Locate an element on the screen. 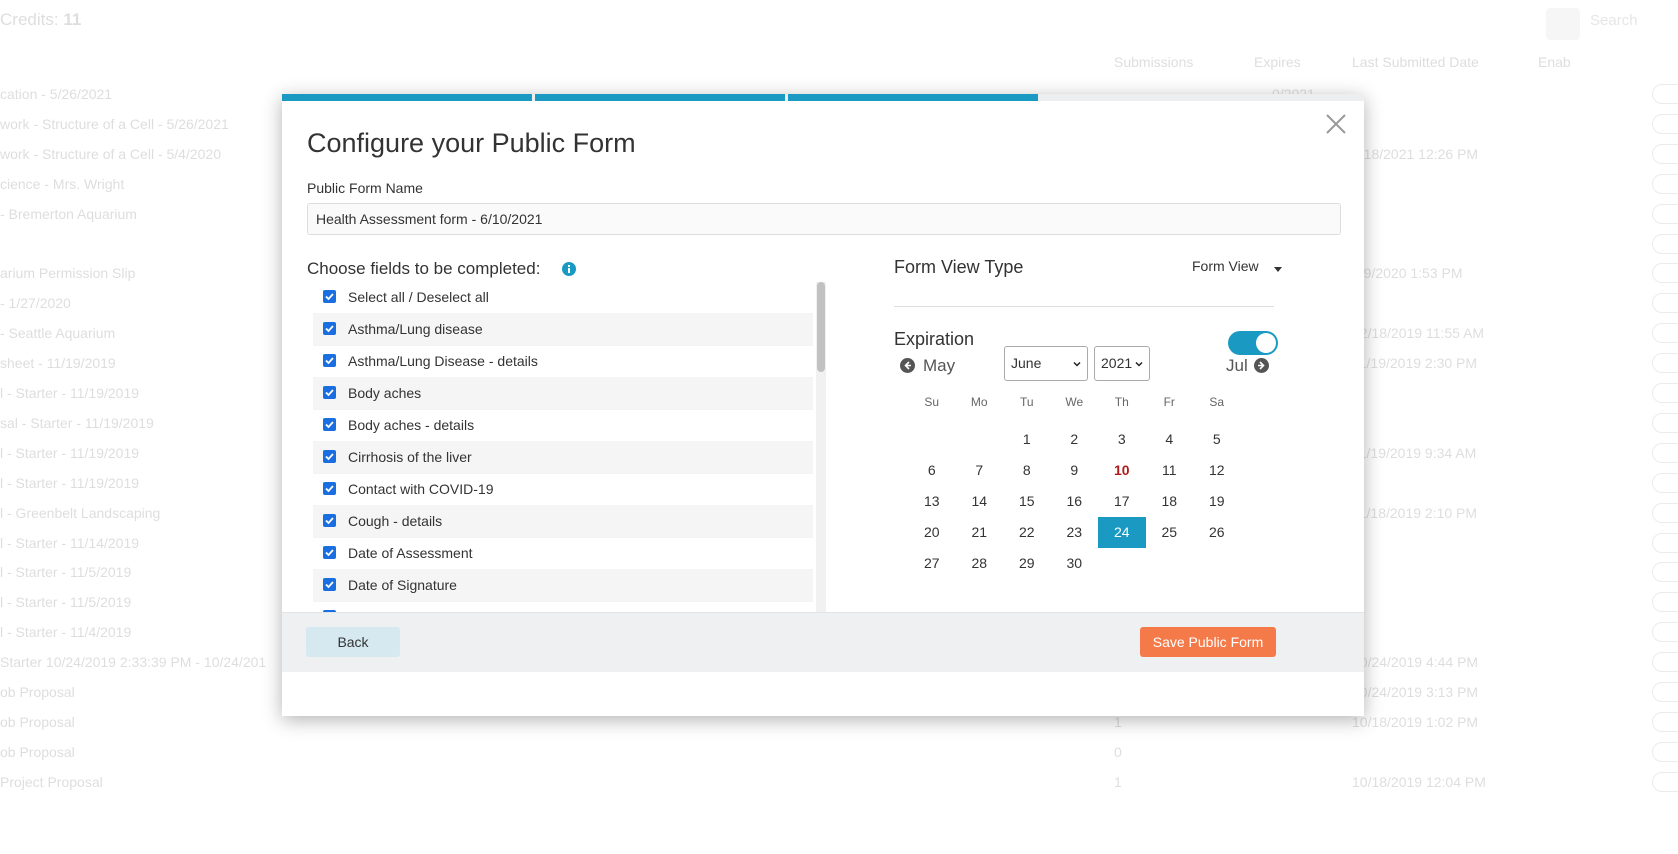 The width and height of the screenshot is (1678, 854). calendar-day: 28 is located at coordinates (980, 563).